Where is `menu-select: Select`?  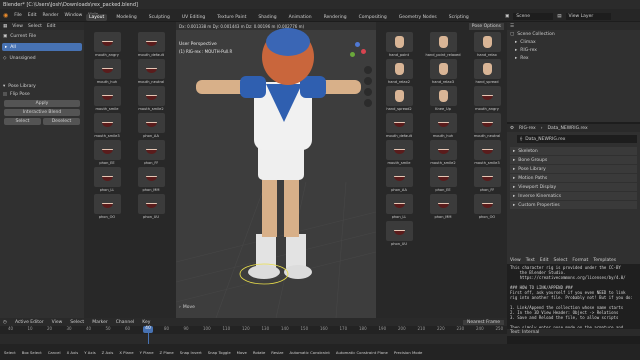
menu-select: Select is located at coordinates (35, 26).